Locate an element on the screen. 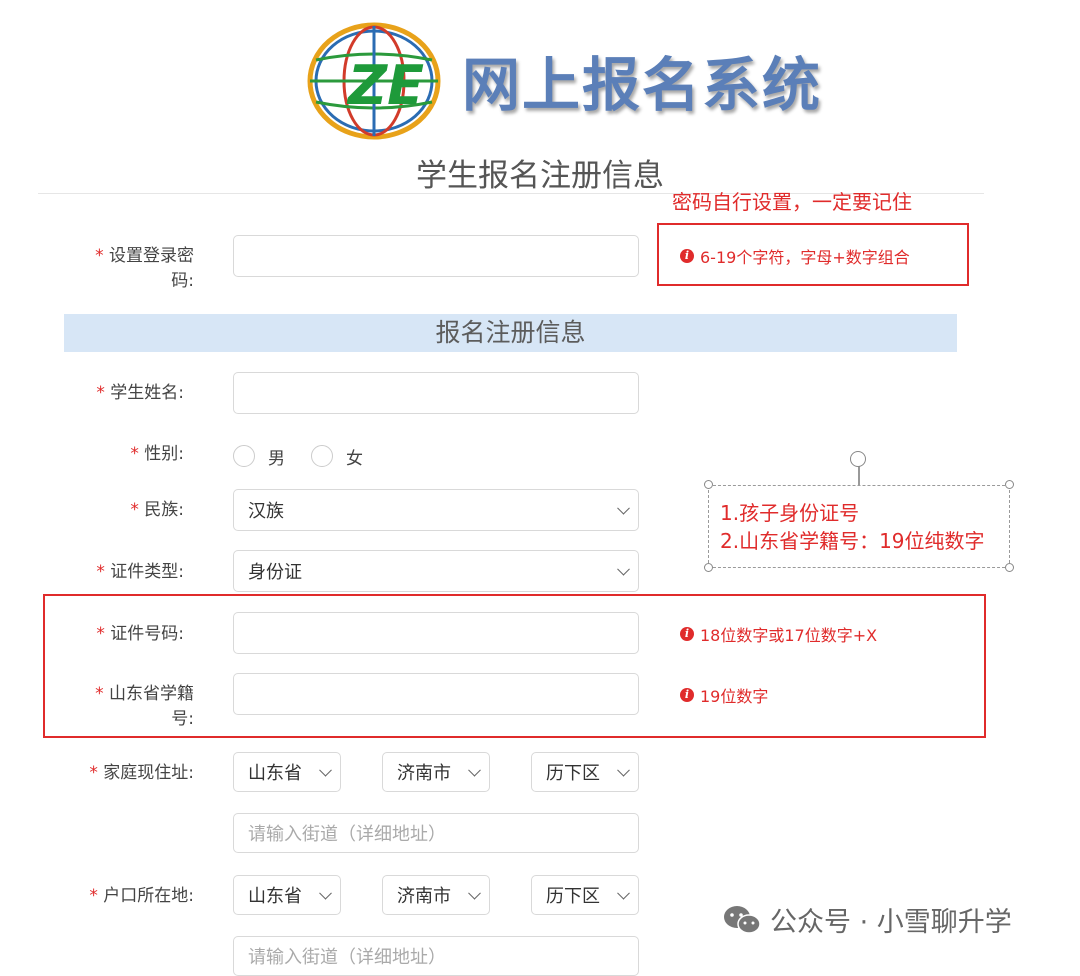  logo: ZE is located at coordinates (374, 81).